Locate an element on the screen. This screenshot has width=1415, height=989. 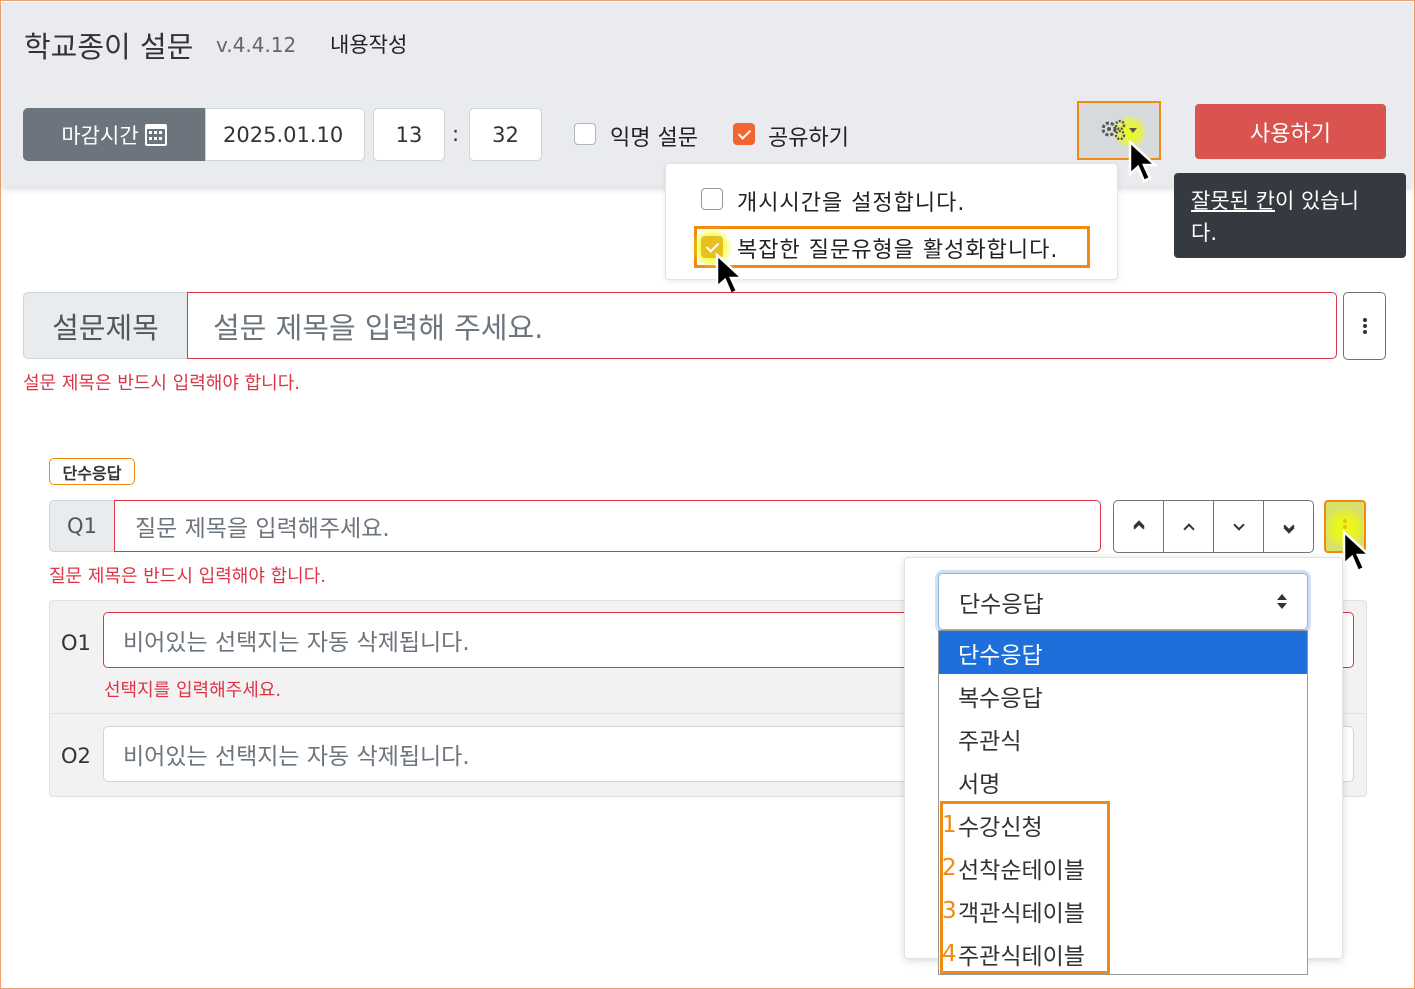
app-title: 학교종이 설문 is located at coordinates (109, 47).